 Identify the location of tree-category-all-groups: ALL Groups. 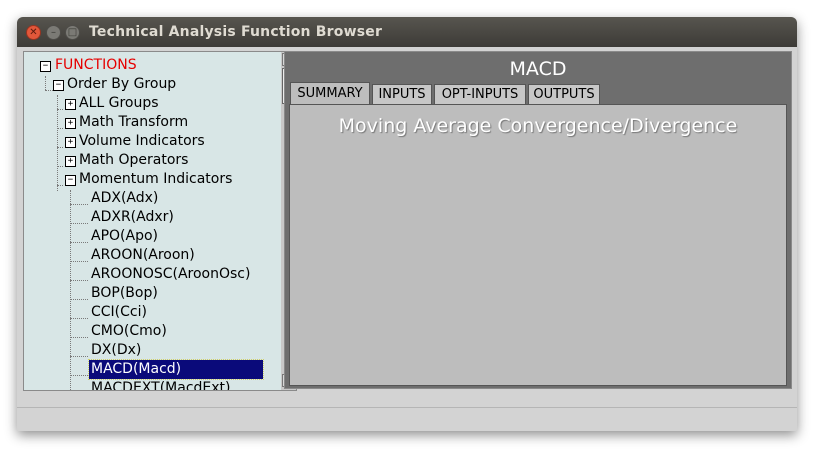
(119, 103).